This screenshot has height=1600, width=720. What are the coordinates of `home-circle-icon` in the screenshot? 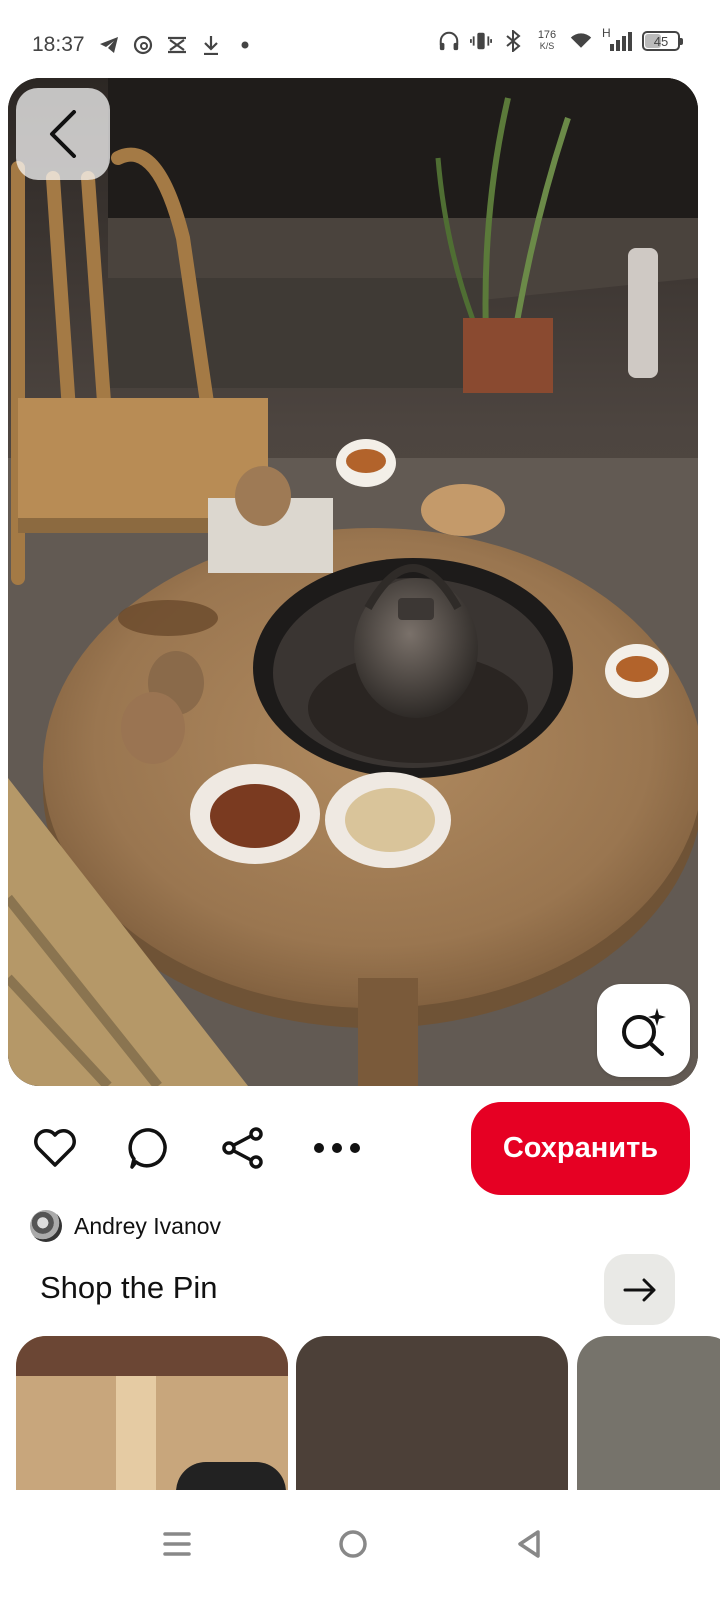 It's located at (353, 1544).